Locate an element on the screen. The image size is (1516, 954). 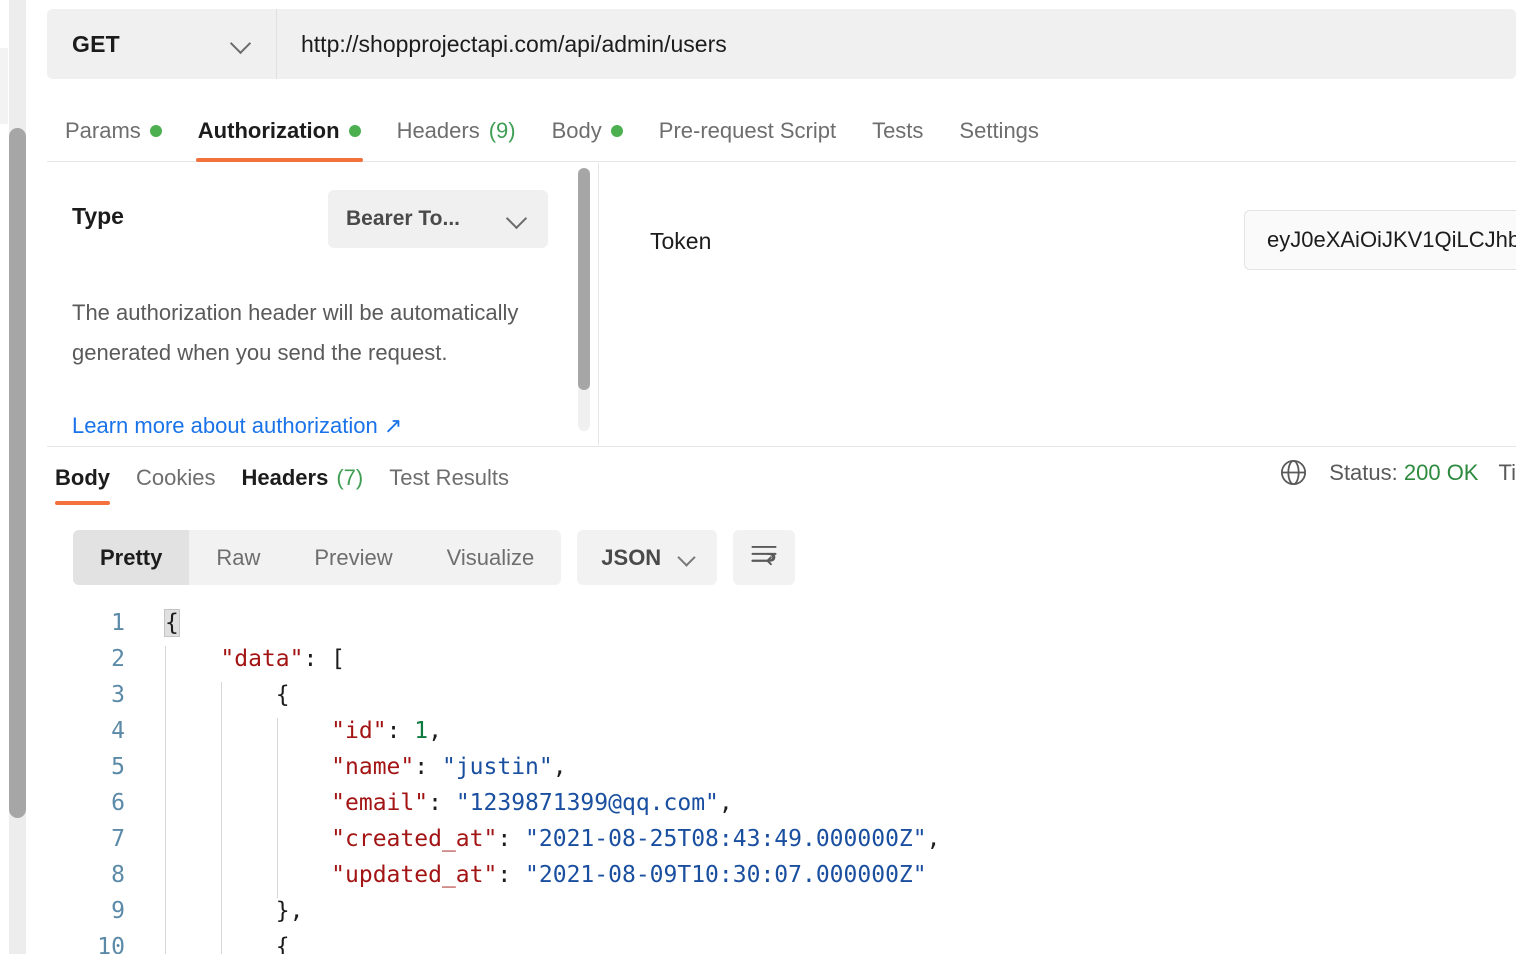
time-label: Ti is located at coordinates (1507, 472).